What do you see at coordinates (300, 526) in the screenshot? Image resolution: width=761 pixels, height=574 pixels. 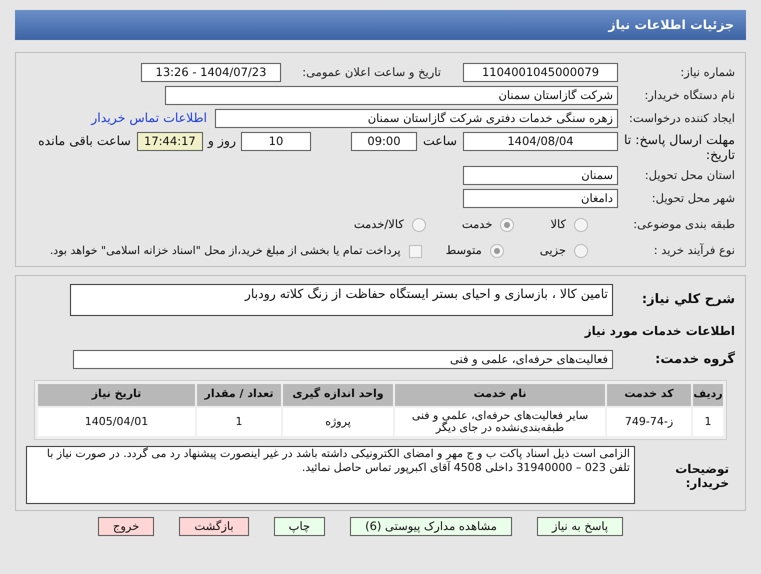 I see `action-button: چاپ` at bounding box center [300, 526].